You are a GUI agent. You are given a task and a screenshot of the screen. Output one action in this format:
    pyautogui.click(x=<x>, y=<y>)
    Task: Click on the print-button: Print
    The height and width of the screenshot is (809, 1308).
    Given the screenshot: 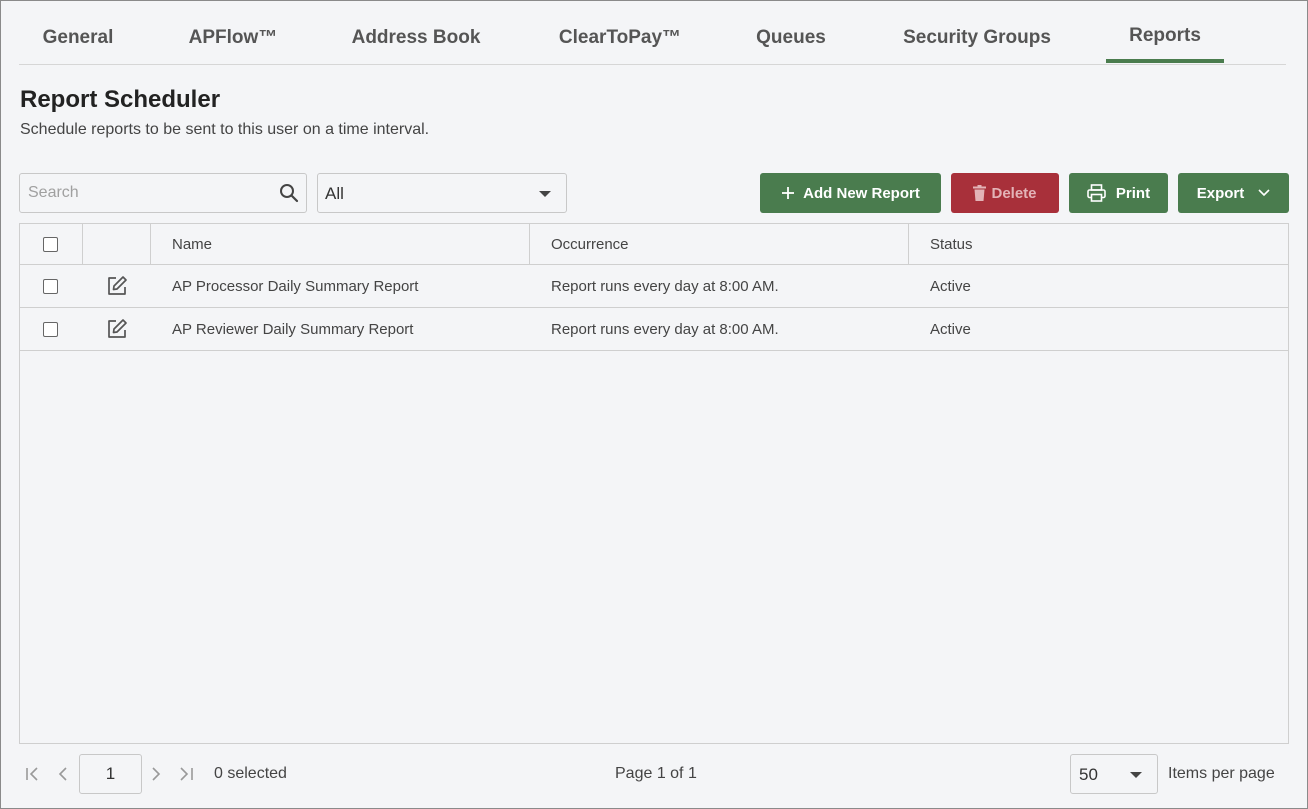 What is the action you would take?
    pyautogui.click(x=1118, y=193)
    